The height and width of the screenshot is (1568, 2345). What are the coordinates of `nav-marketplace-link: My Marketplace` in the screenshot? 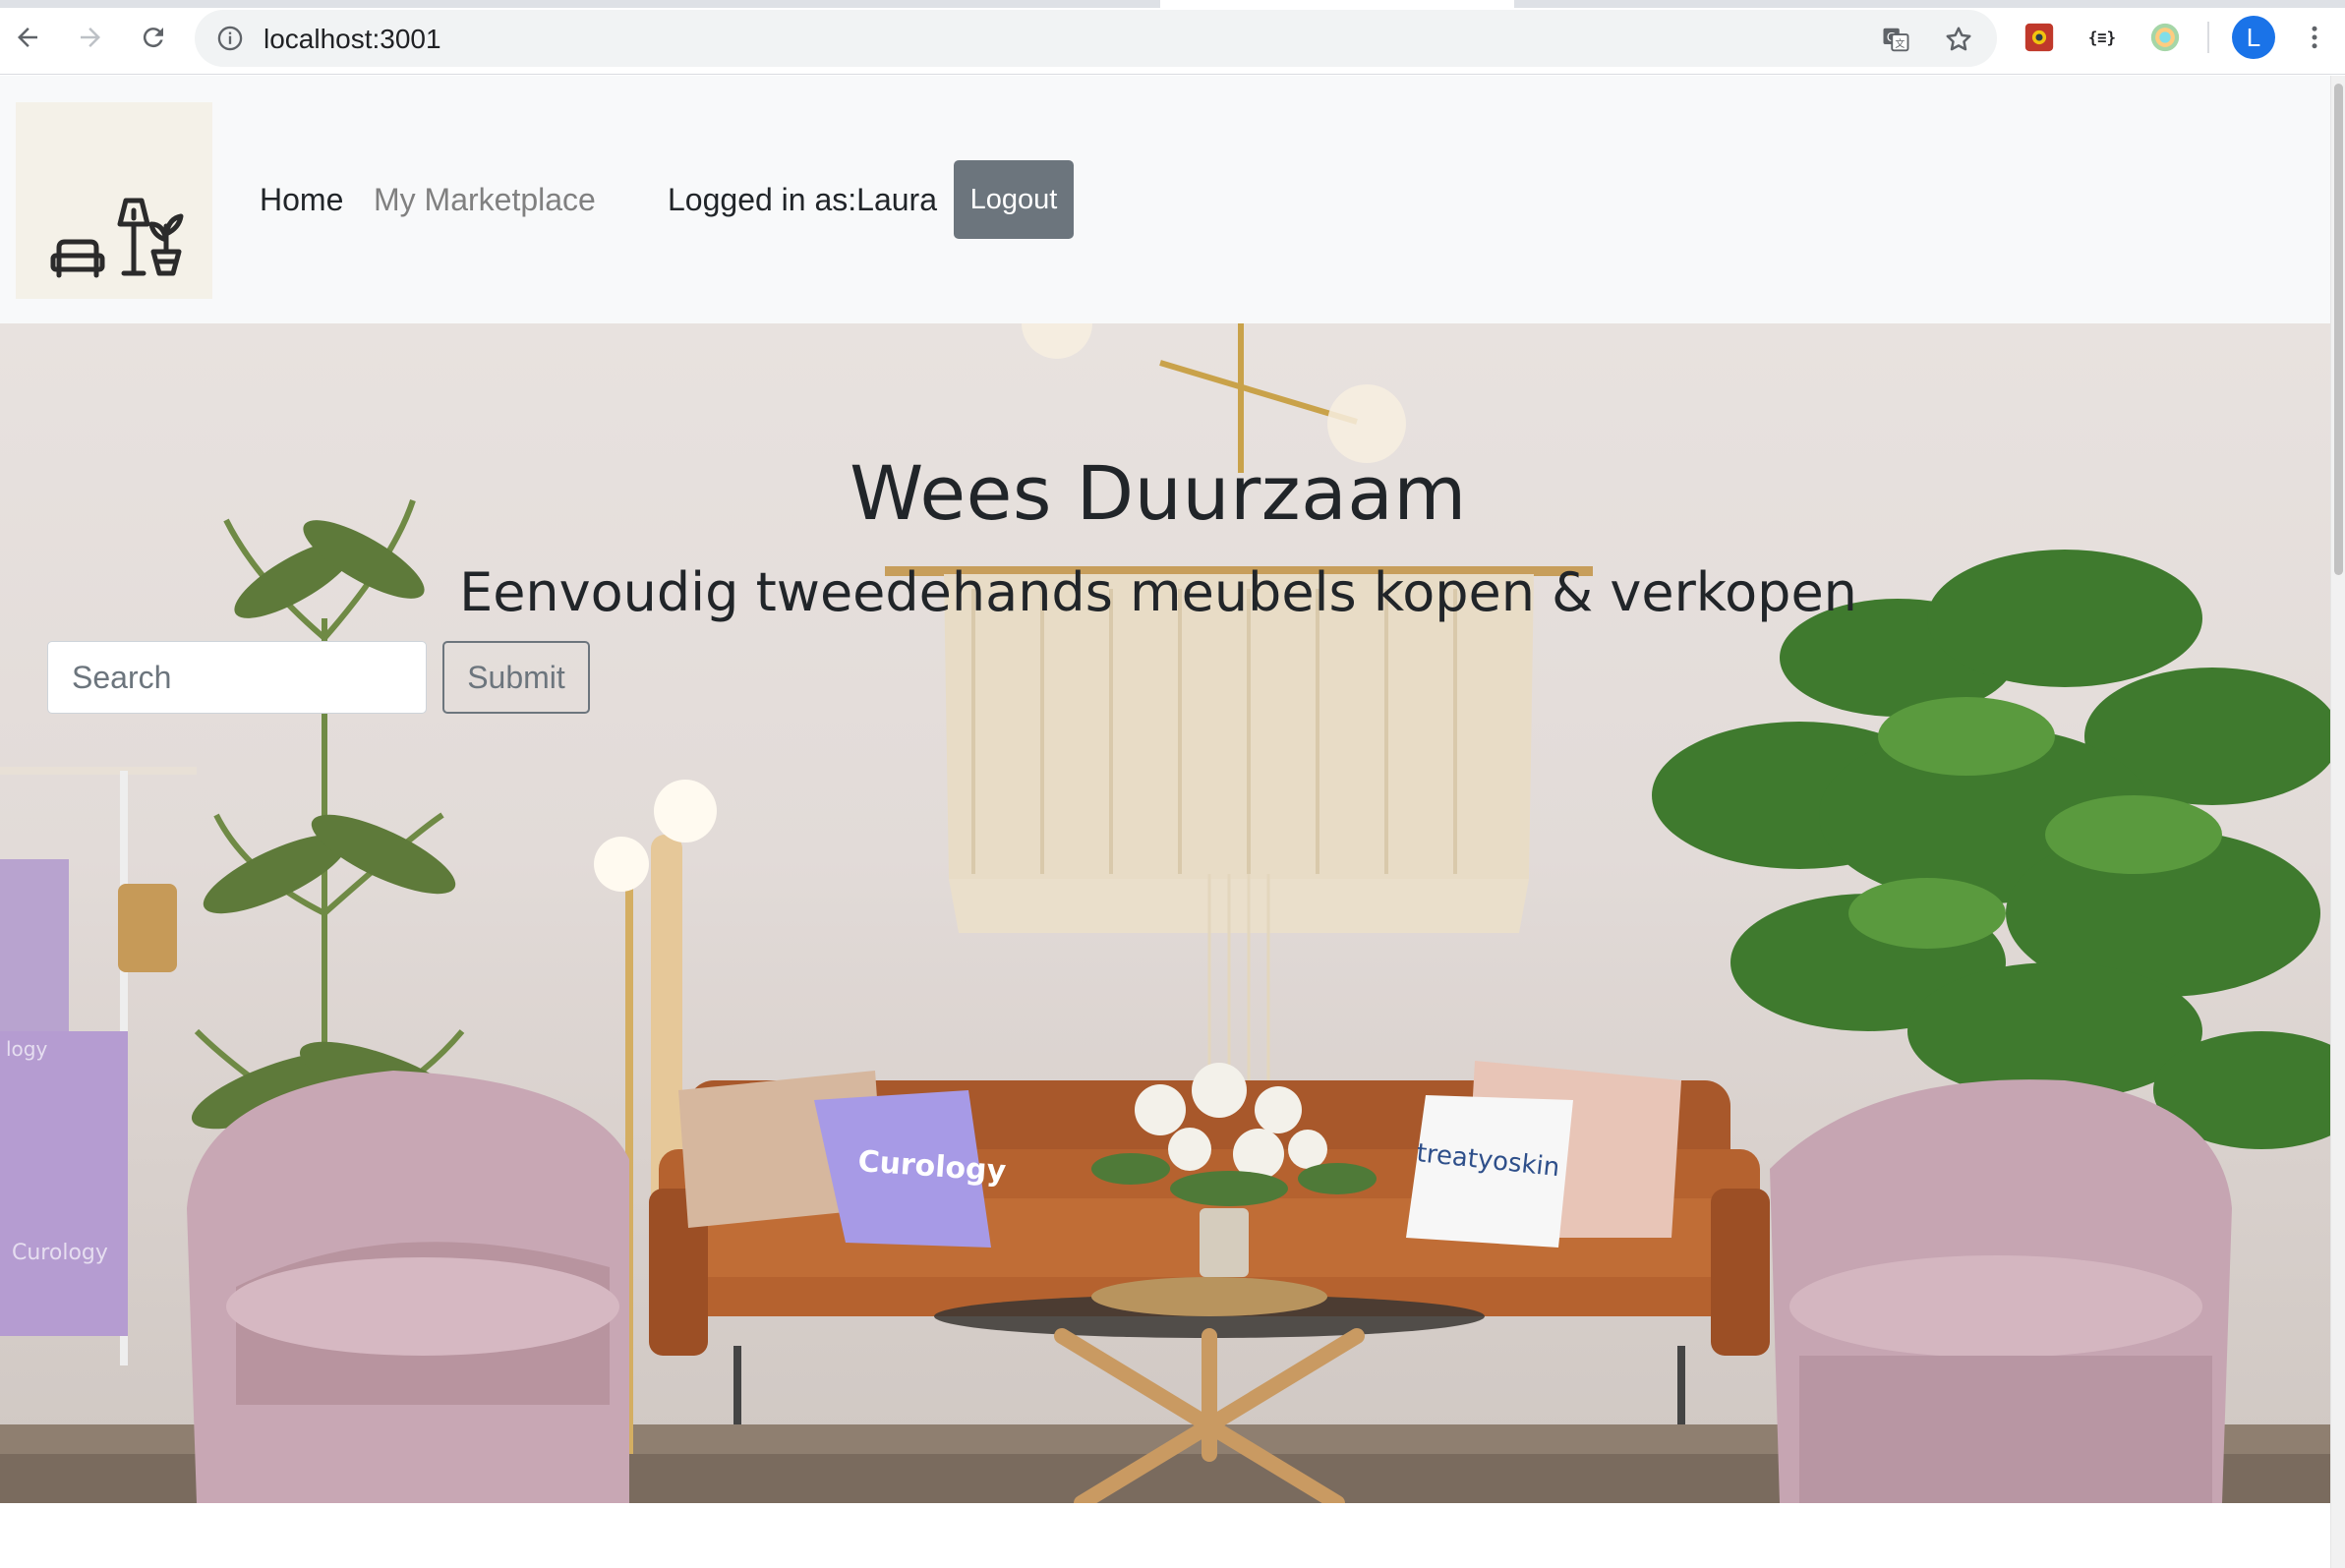 It's located at (485, 200).